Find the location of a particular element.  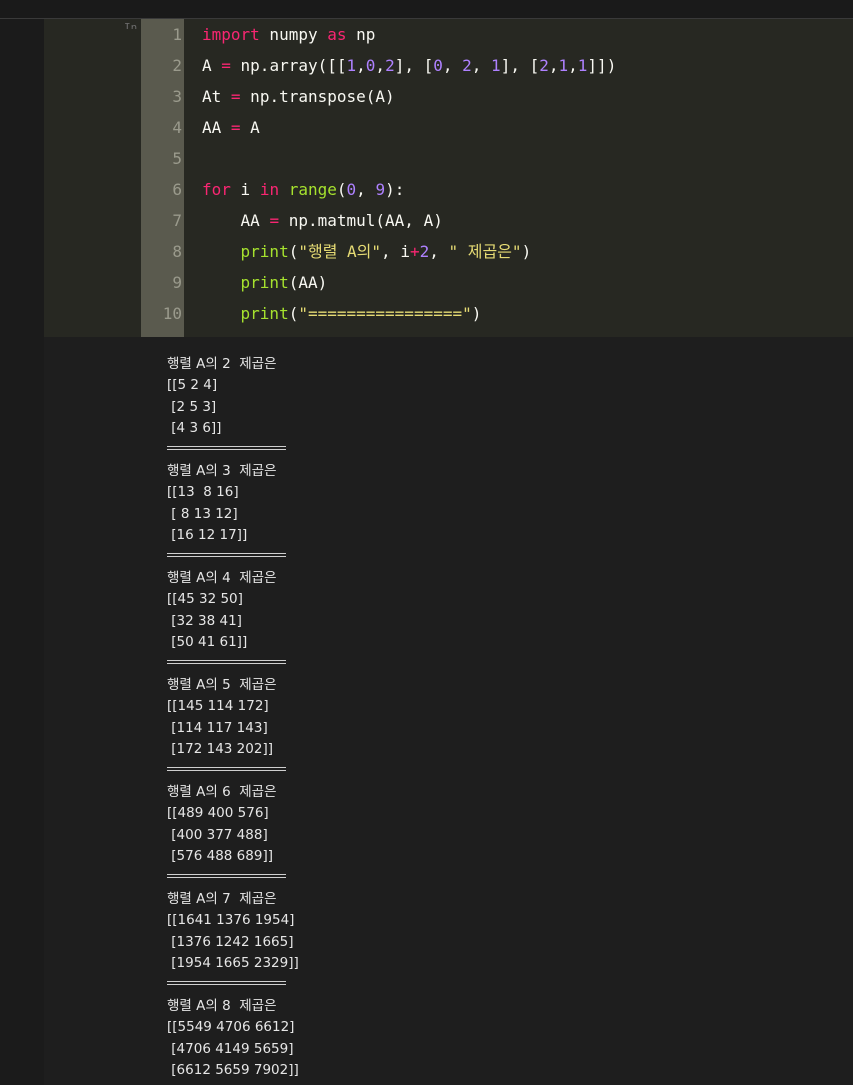

code-line: 1 import numpy as np is located at coordinates (448, 34).